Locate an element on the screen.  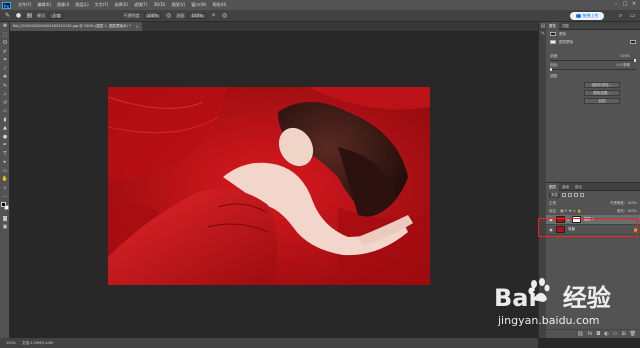
eraser-tool-icon: ▱ is located at coordinates (5, 111).